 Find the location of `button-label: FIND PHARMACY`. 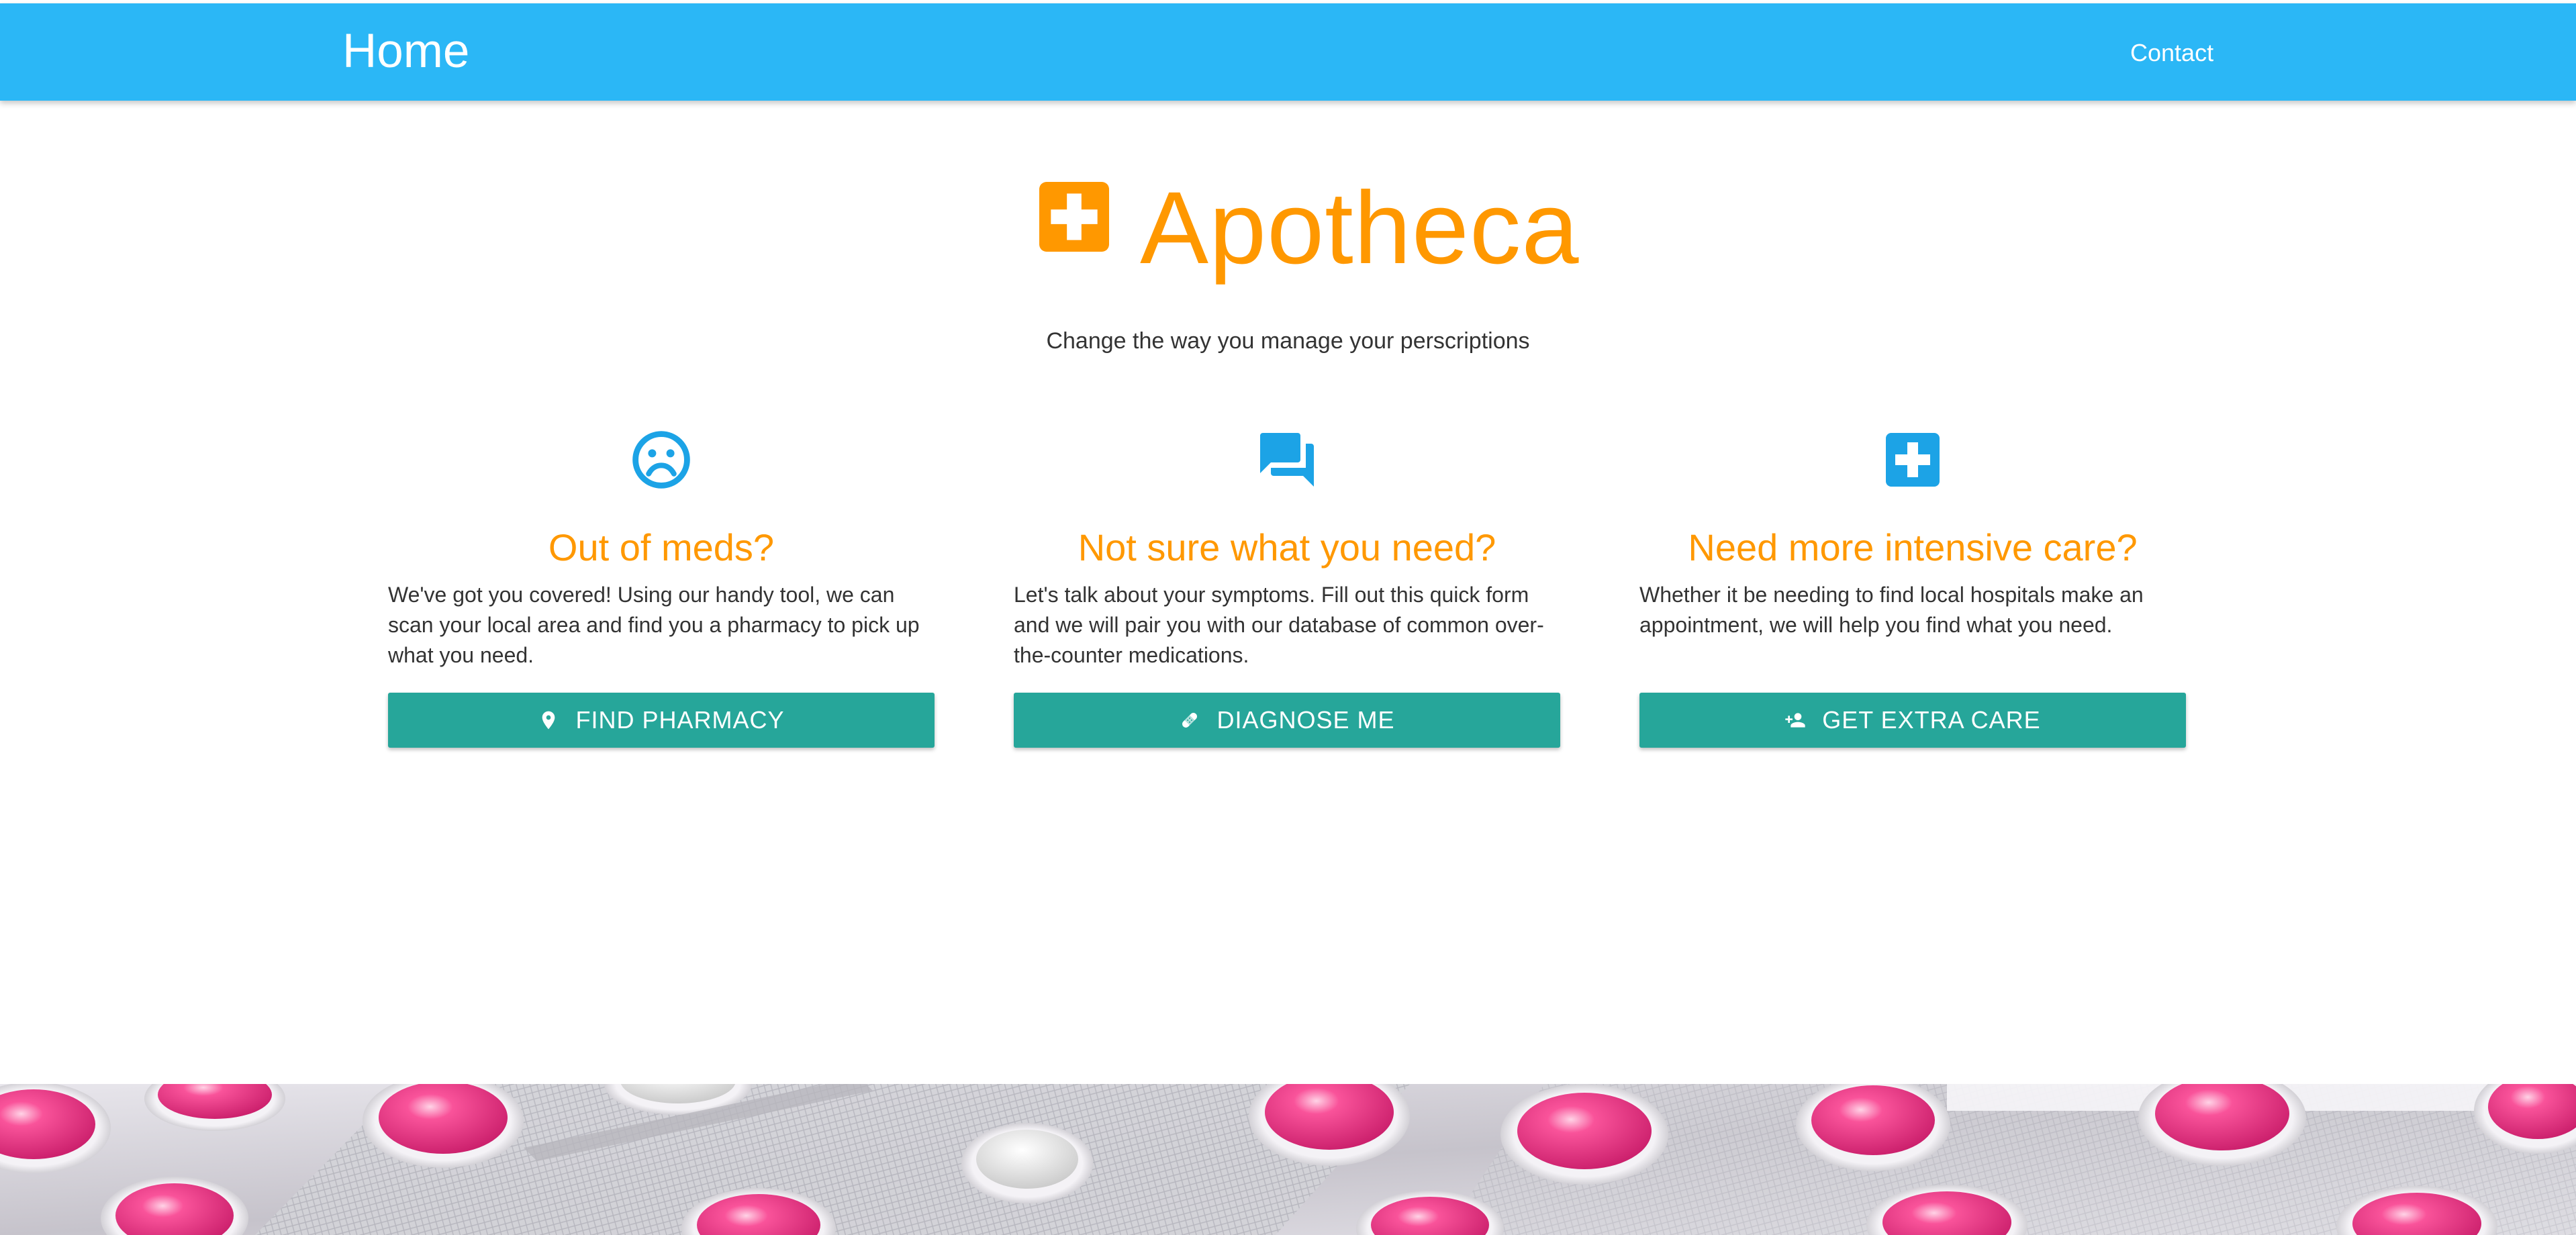

button-label: FIND PHARMACY is located at coordinates (680, 720).